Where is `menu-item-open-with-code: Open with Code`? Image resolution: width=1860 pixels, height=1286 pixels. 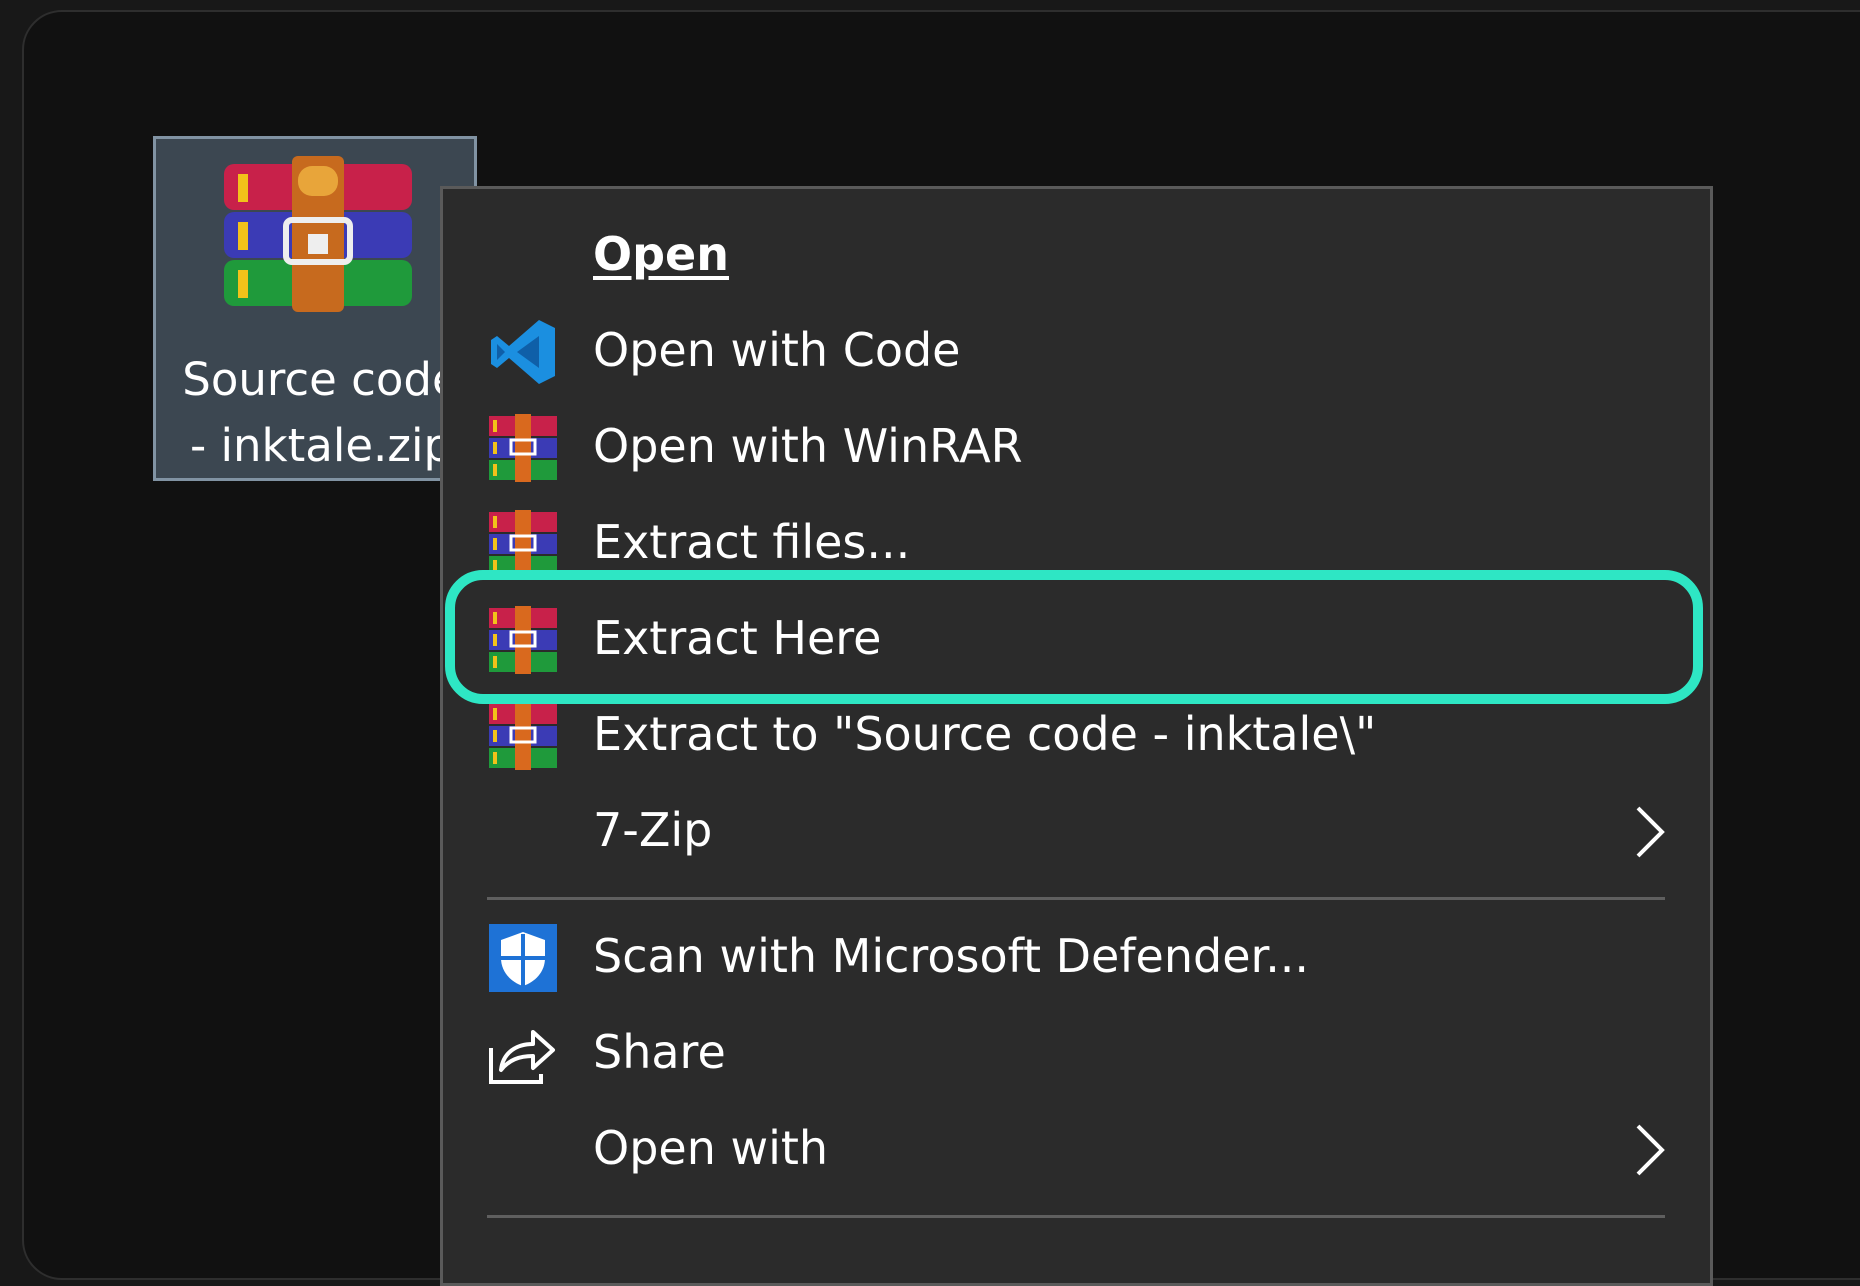 menu-item-open-with-code: Open with Code is located at coordinates (1076, 350).